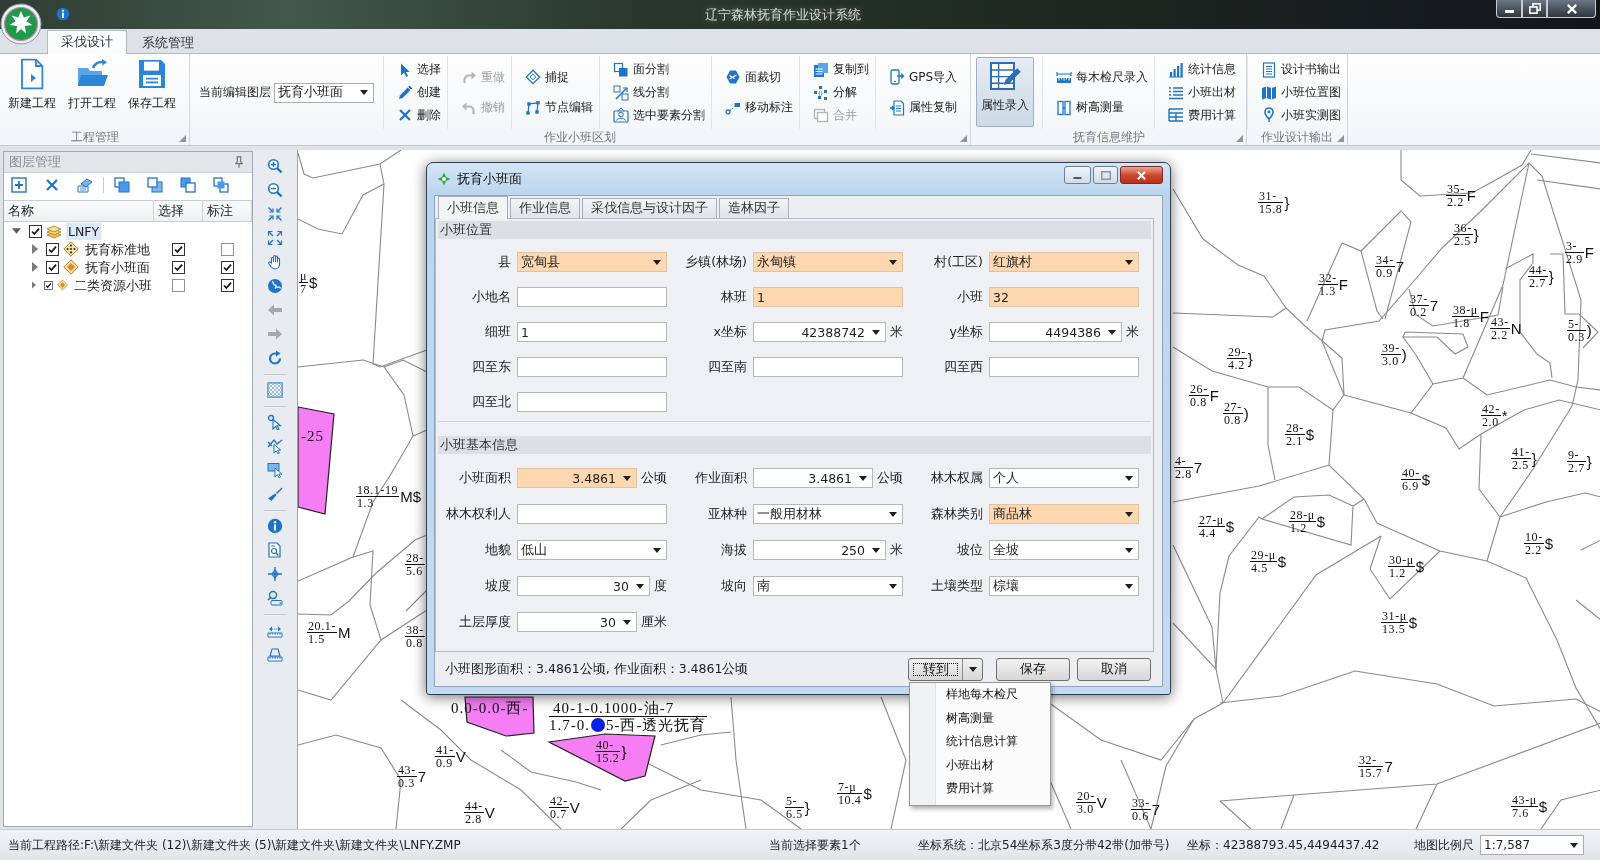 Image resolution: width=1600 pixels, height=860 pixels. Describe the element at coordinates (85, 185) in the screenshot. I see `layer-properties-icon` at that location.